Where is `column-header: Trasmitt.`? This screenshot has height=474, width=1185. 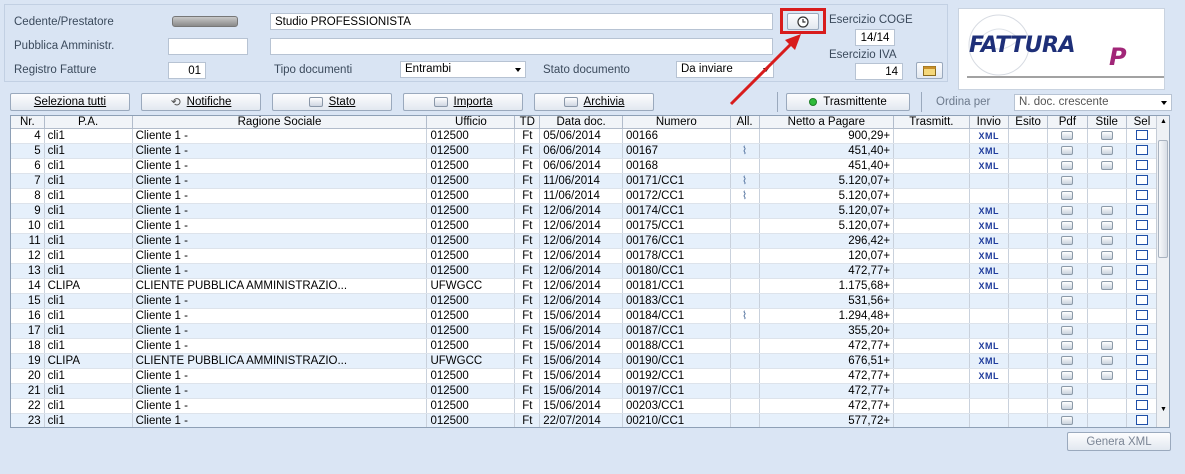
column-header: Trasmitt. is located at coordinates (931, 122).